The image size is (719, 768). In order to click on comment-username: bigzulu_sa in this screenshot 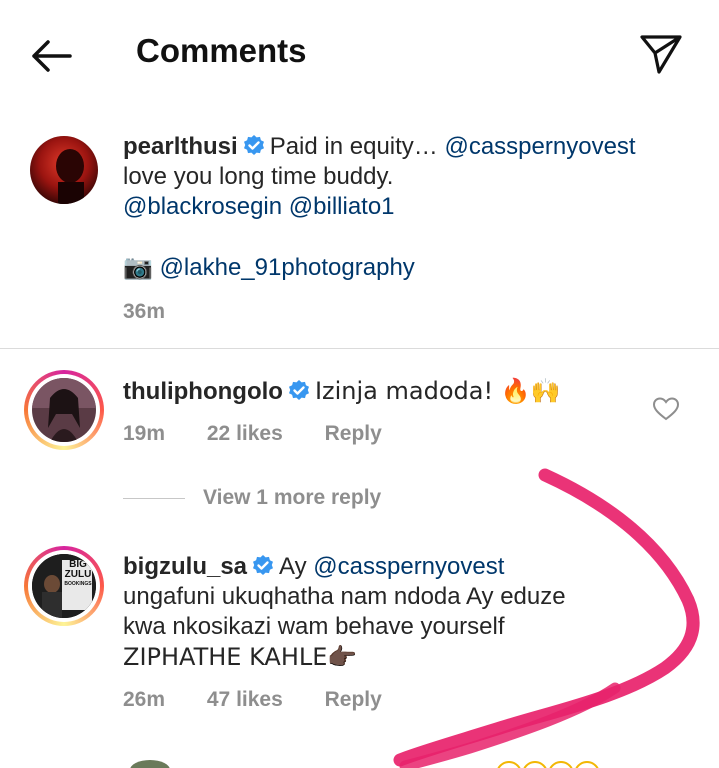, I will do `click(185, 566)`.